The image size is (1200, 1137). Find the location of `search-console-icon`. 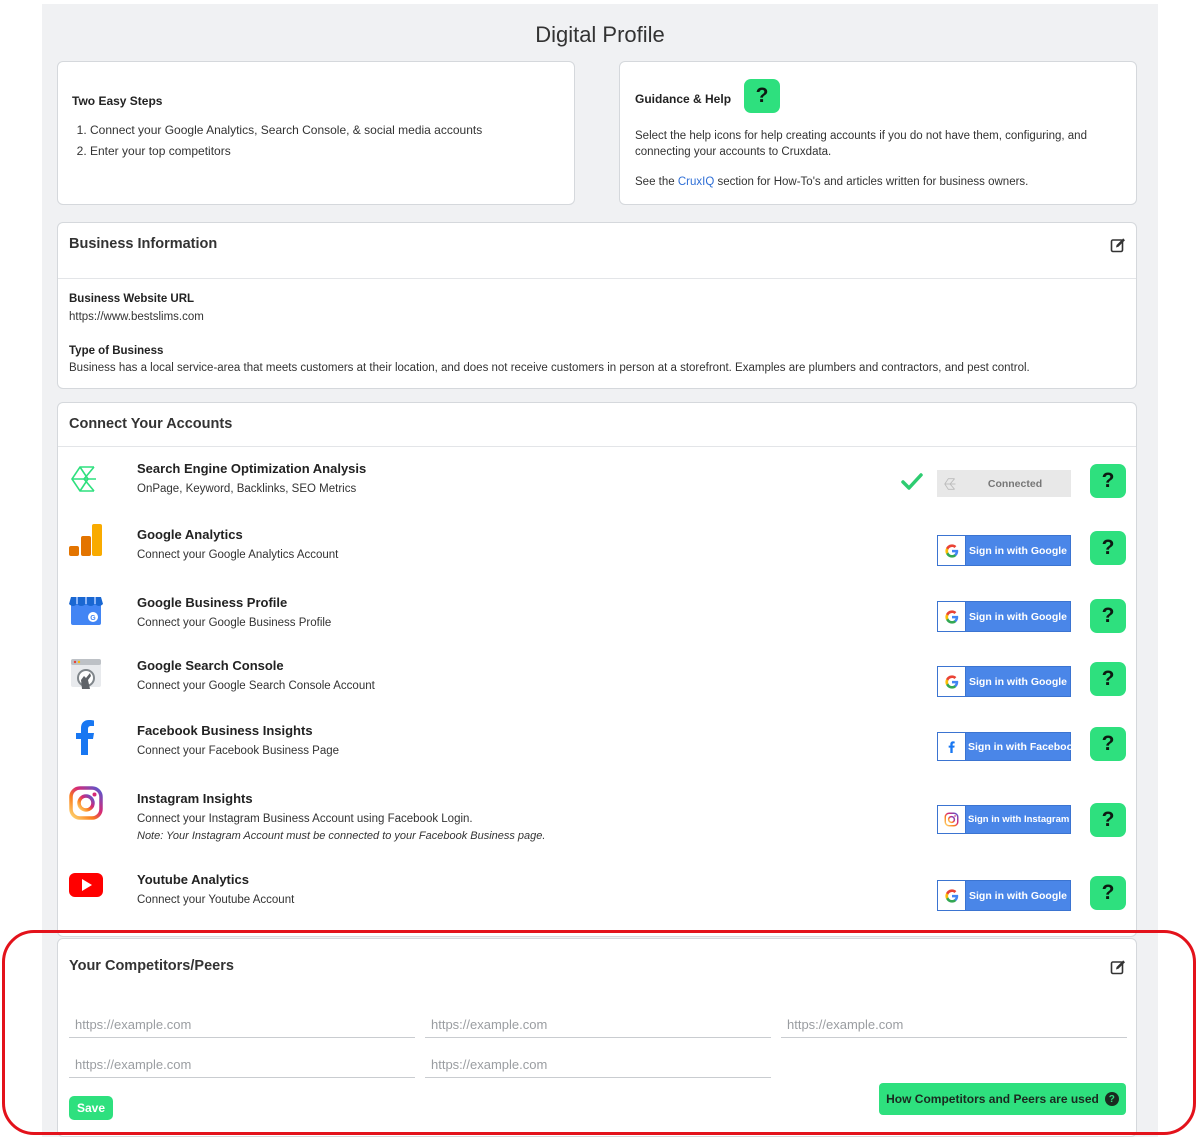

search-console-icon is located at coordinates (86, 674).